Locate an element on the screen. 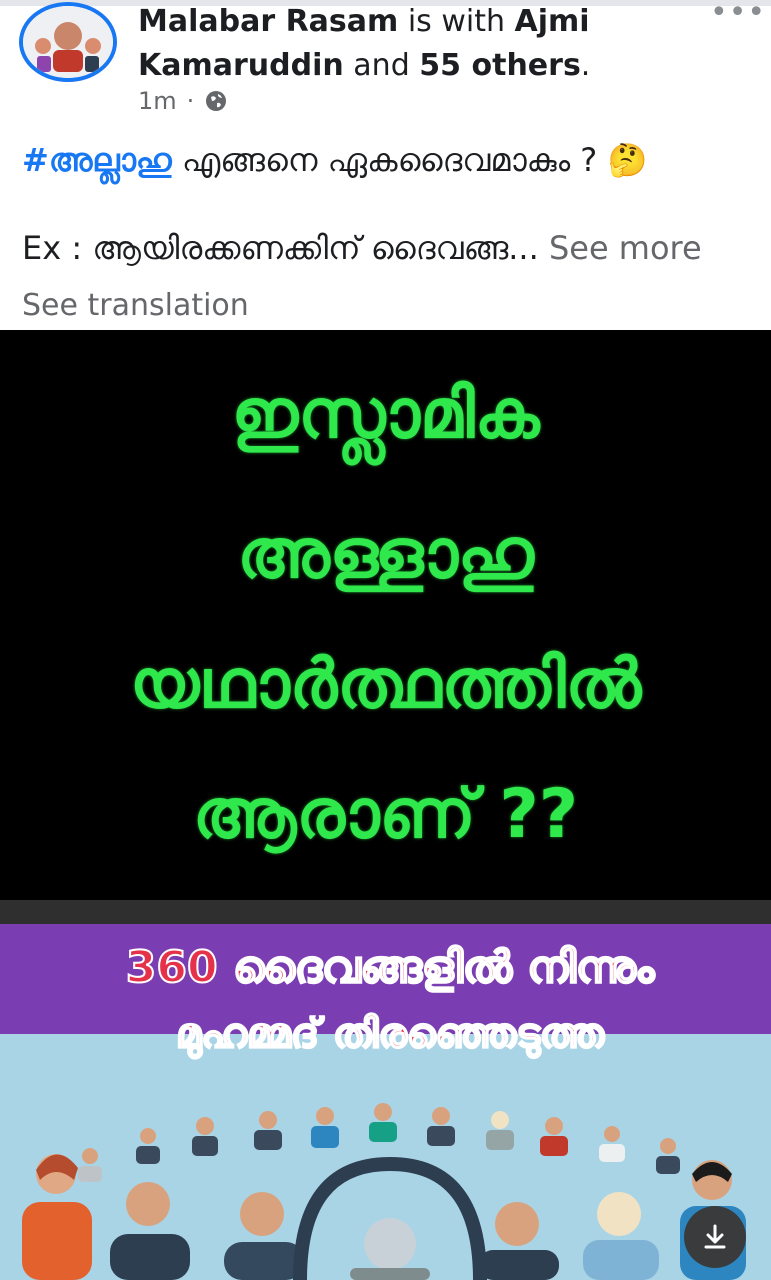 This screenshot has height=1280, width=771. image-title-line: ഇസ്ലാമിക is located at coordinates (385, 414).